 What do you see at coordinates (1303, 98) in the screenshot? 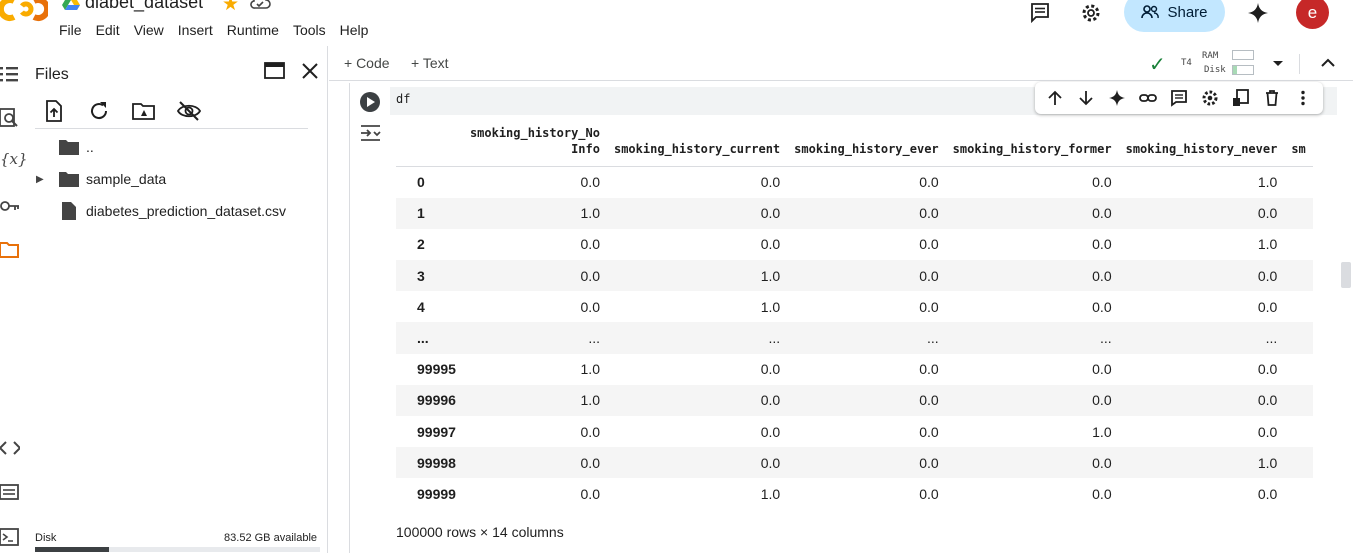
I see `more-icon` at bounding box center [1303, 98].